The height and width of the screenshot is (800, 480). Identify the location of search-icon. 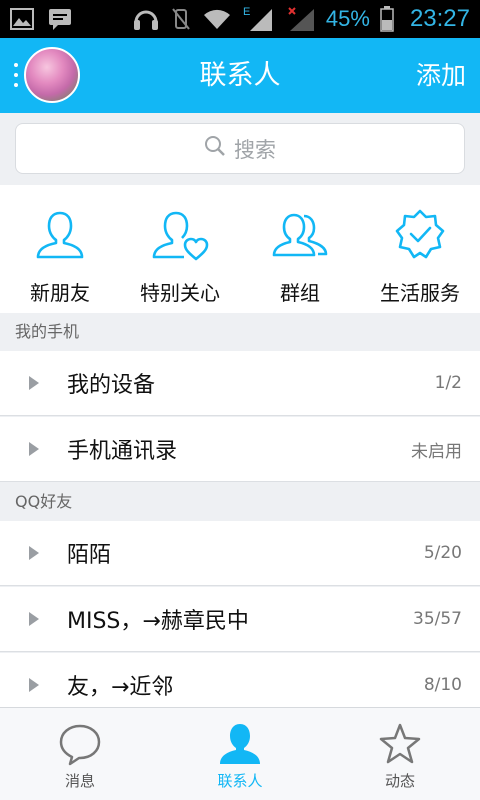
(215, 148).